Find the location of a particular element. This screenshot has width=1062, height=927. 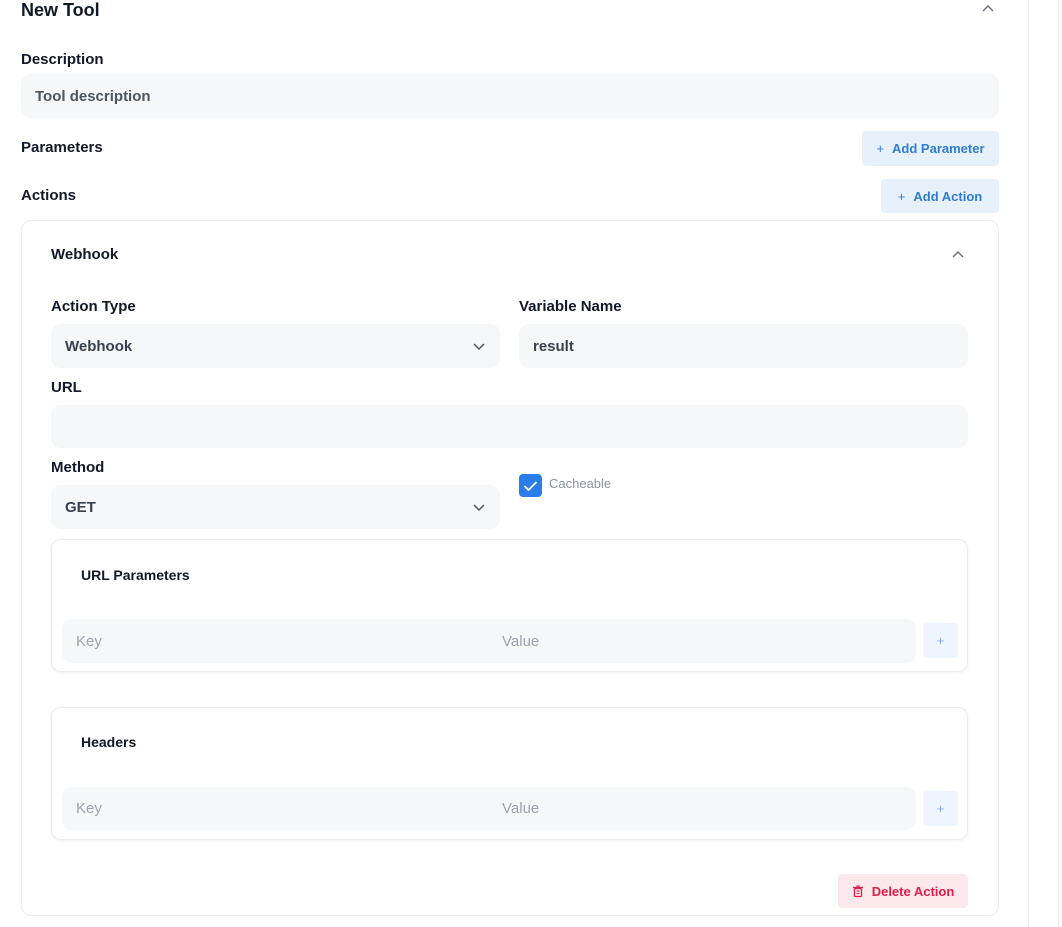

add-action-label: Add Action is located at coordinates (948, 196).